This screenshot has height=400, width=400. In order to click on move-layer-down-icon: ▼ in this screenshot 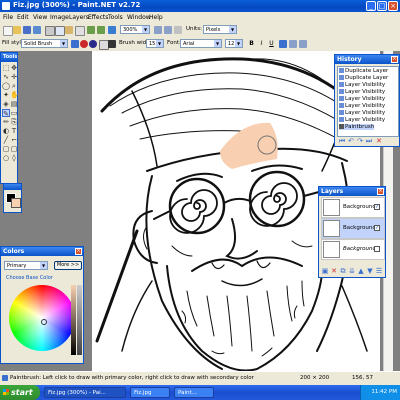, I will do `click(370, 271)`.